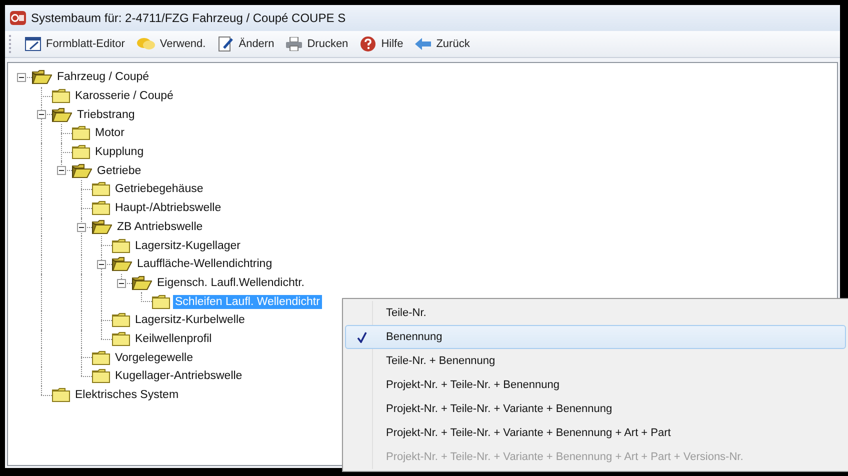  Describe the element at coordinates (171, 44) in the screenshot. I see `toolbar-button: Verwend.` at that location.